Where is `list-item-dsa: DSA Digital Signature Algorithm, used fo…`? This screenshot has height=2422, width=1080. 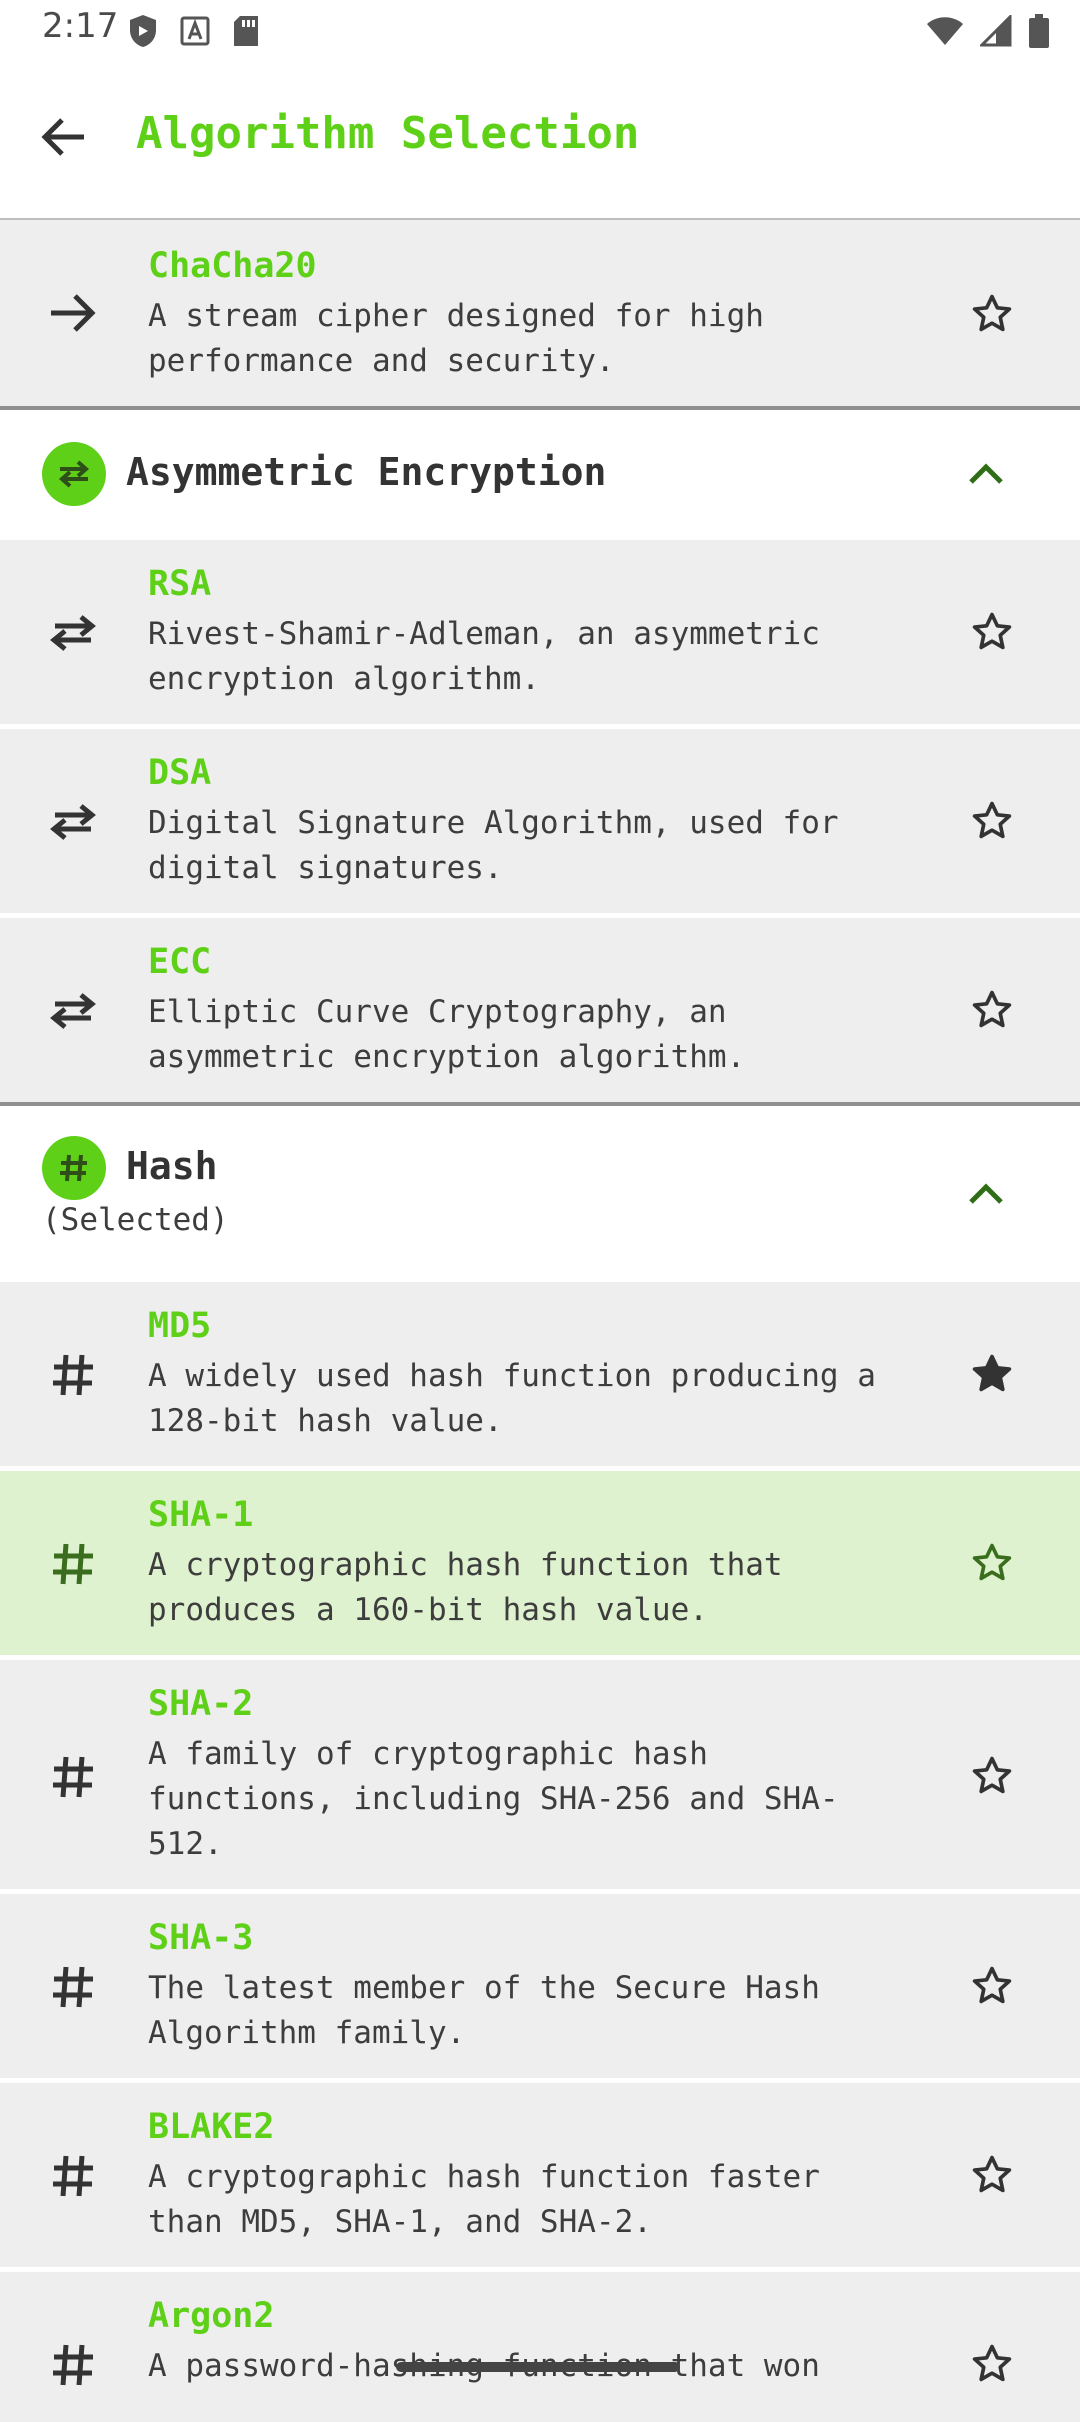 list-item-dsa: DSA Digital Signature Algorithm, used fo… is located at coordinates (540, 823).